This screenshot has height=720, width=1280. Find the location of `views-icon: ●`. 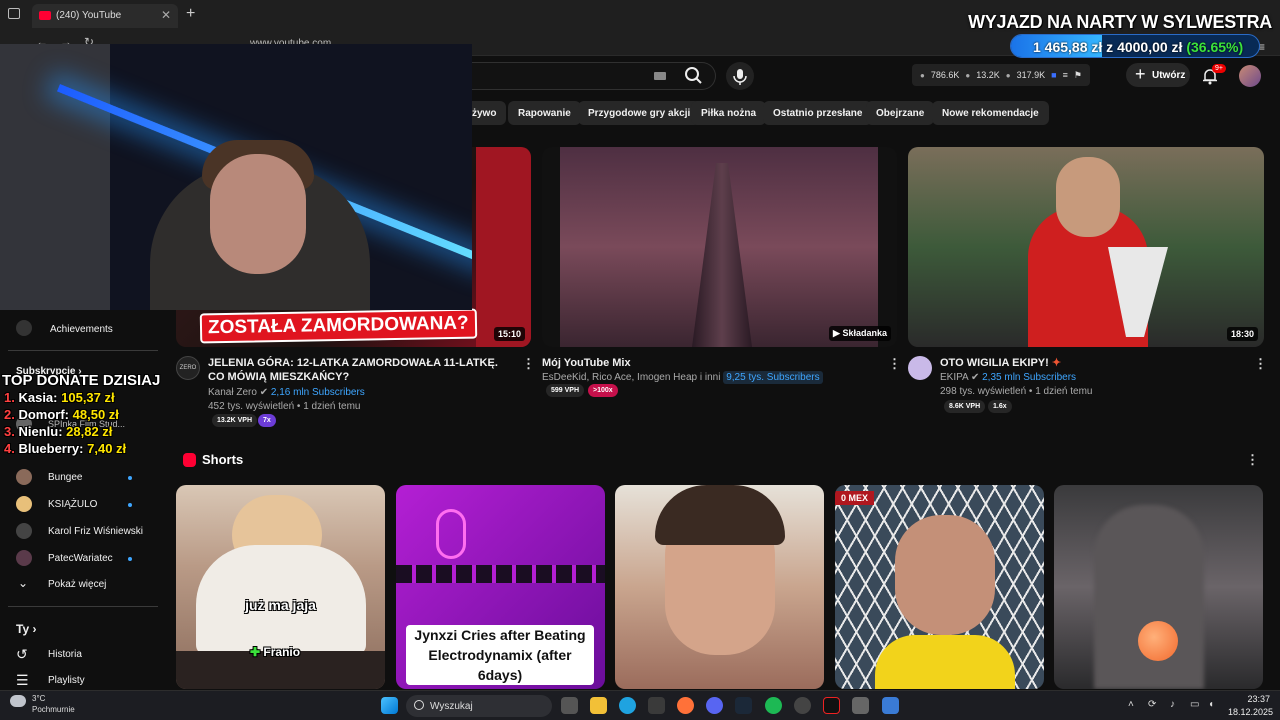

views-icon: ● is located at coordinates (922, 75).